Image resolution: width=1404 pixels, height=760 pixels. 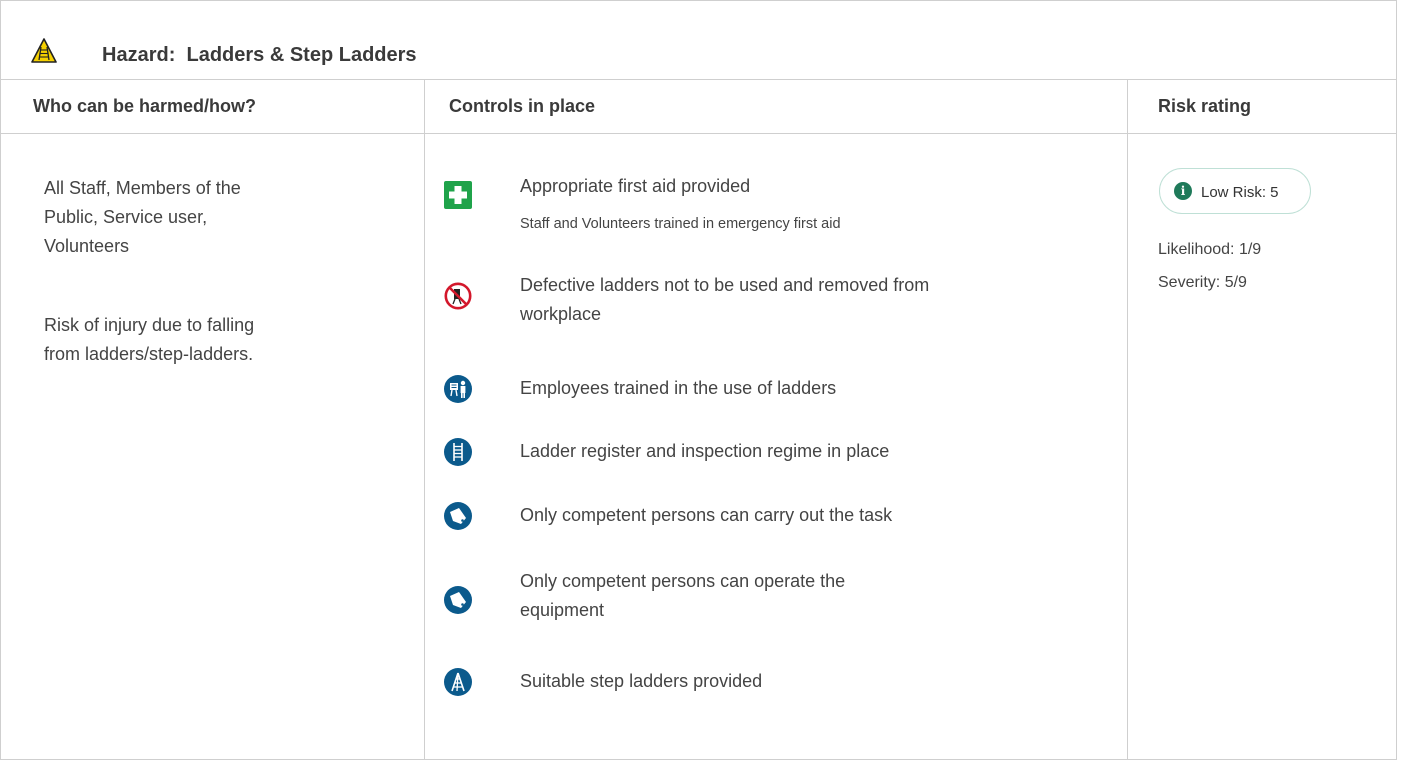 What do you see at coordinates (44, 50) in the screenshot?
I see `ladder-warning-icon` at bounding box center [44, 50].